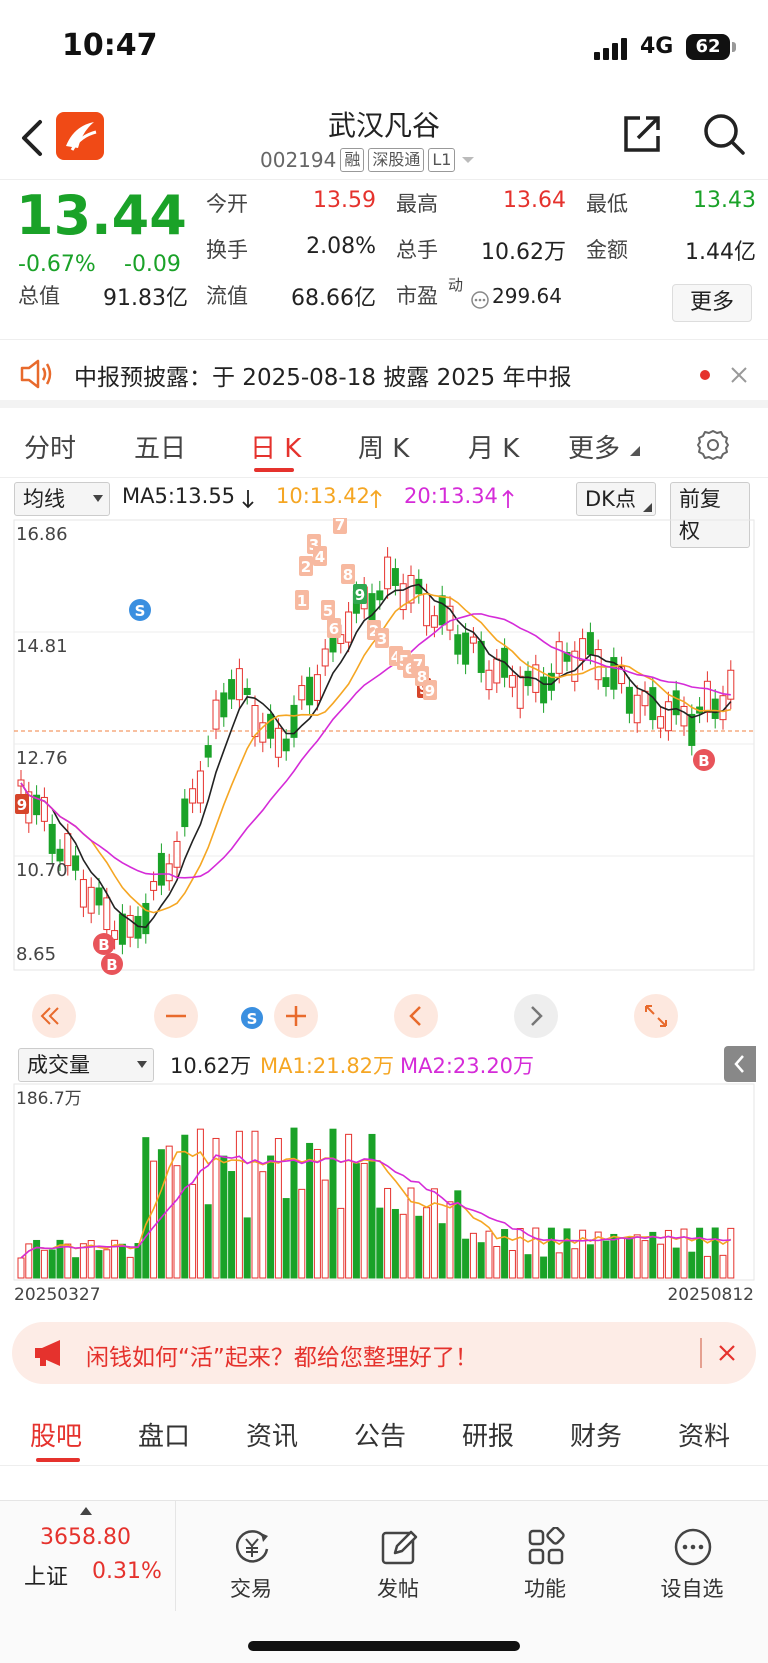 The image size is (768, 1663). Describe the element at coordinates (272, 1434) in the screenshot. I see `tab-news: 资讯` at that location.